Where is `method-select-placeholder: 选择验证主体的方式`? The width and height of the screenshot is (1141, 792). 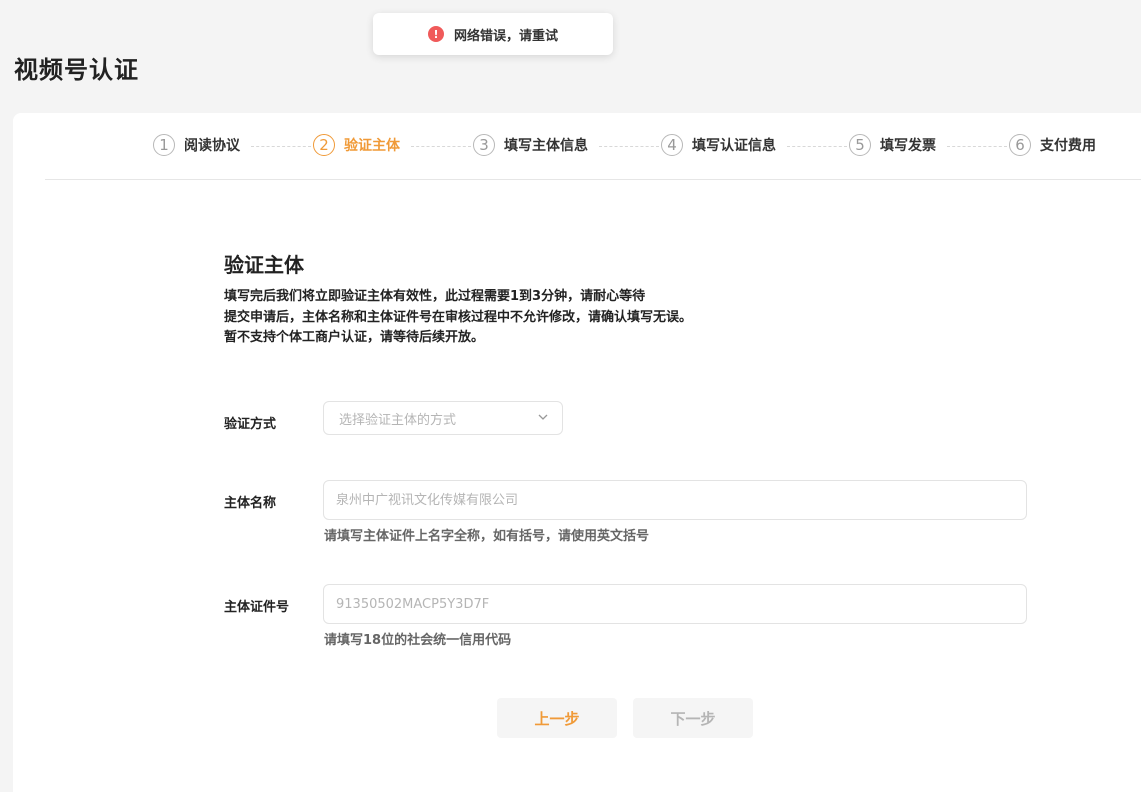
method-select-placeholder: 选择验证主体的方式 is located at coordinates (398, 420).